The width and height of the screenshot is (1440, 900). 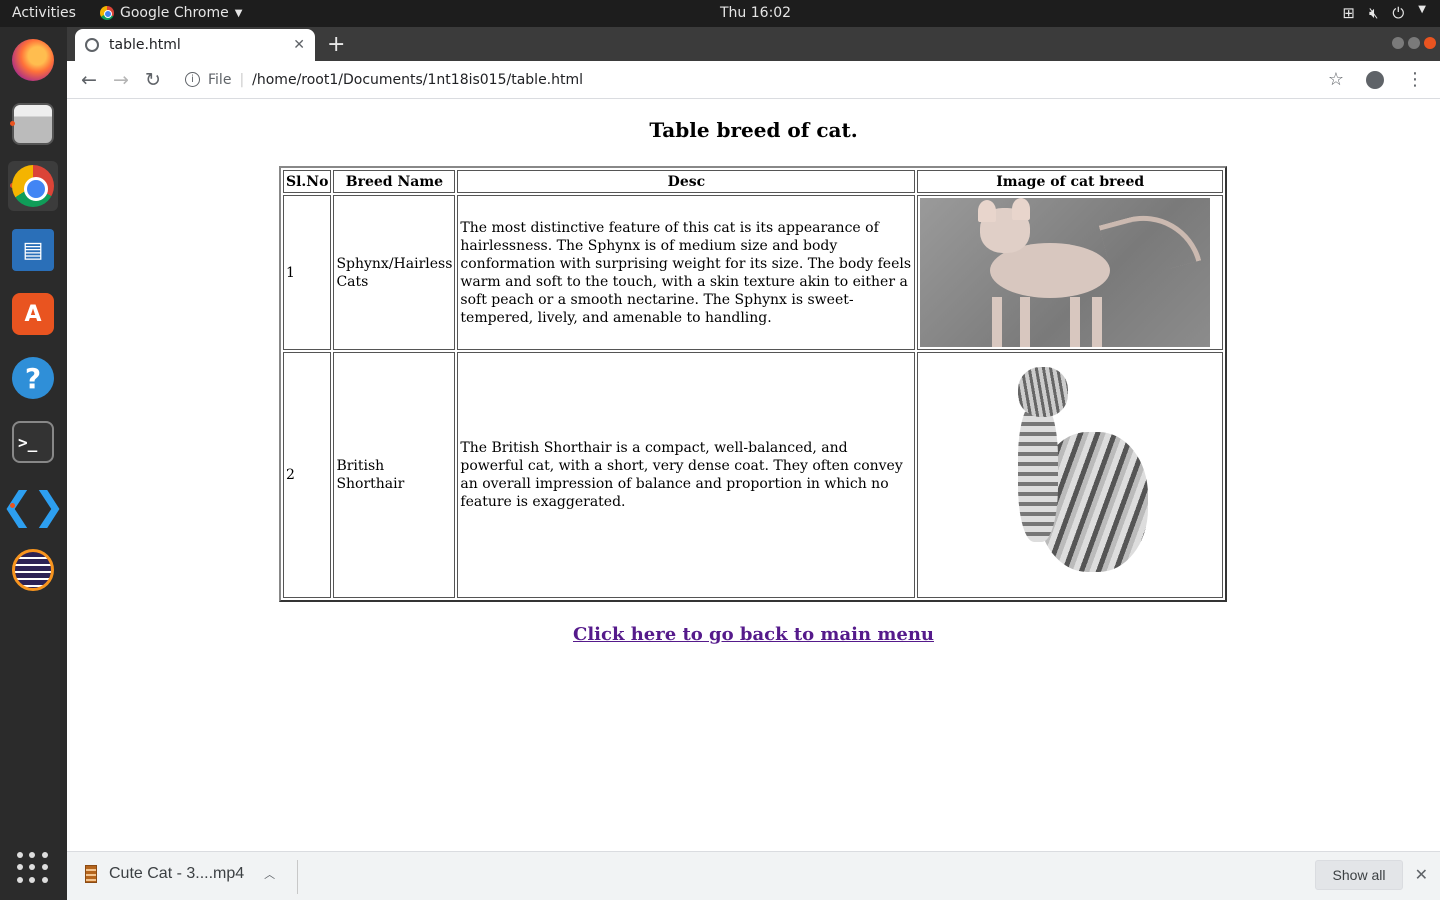 I want to click on row-number: 2, so click(x=307, y=475).